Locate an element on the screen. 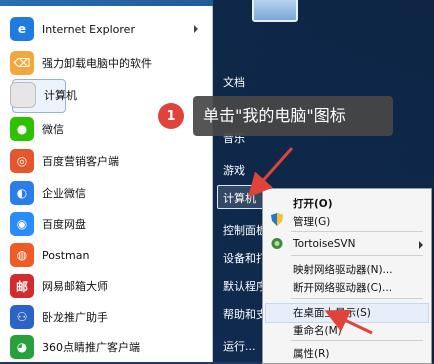 This screenshot has width=434, height=364. annotation-arrows is located at coordinates (310, 241).